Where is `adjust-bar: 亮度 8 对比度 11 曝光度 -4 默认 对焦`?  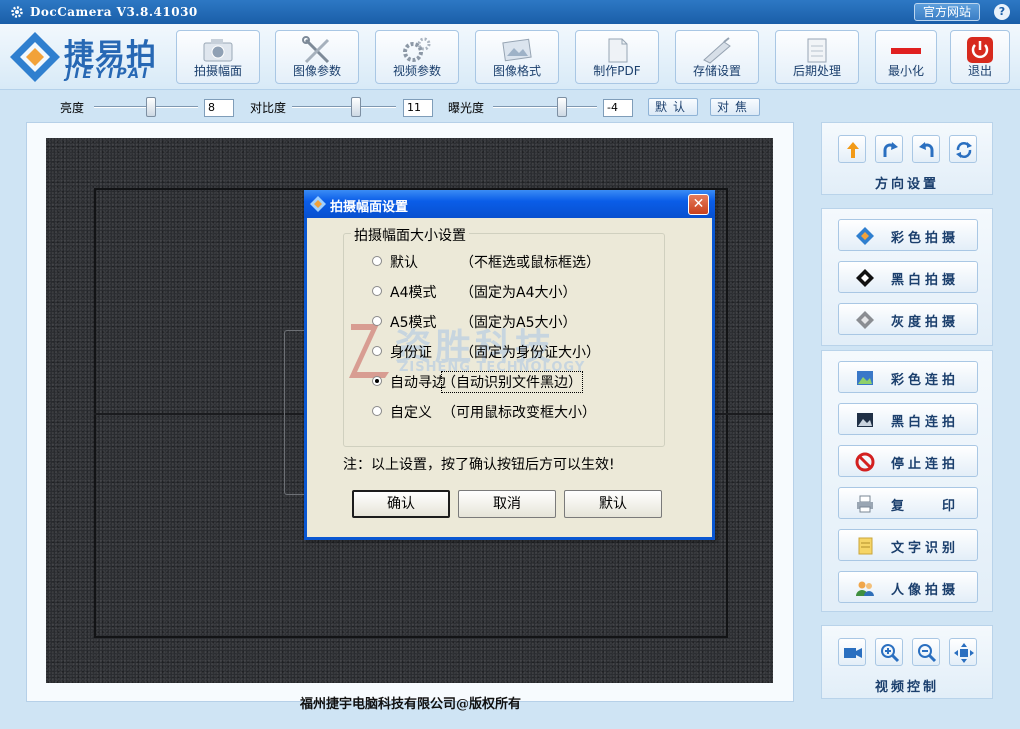
adjust-bar: 亮度 8 对比度 11 曝光度 -4 默认 对焦 is located at coordinates (510, 106).